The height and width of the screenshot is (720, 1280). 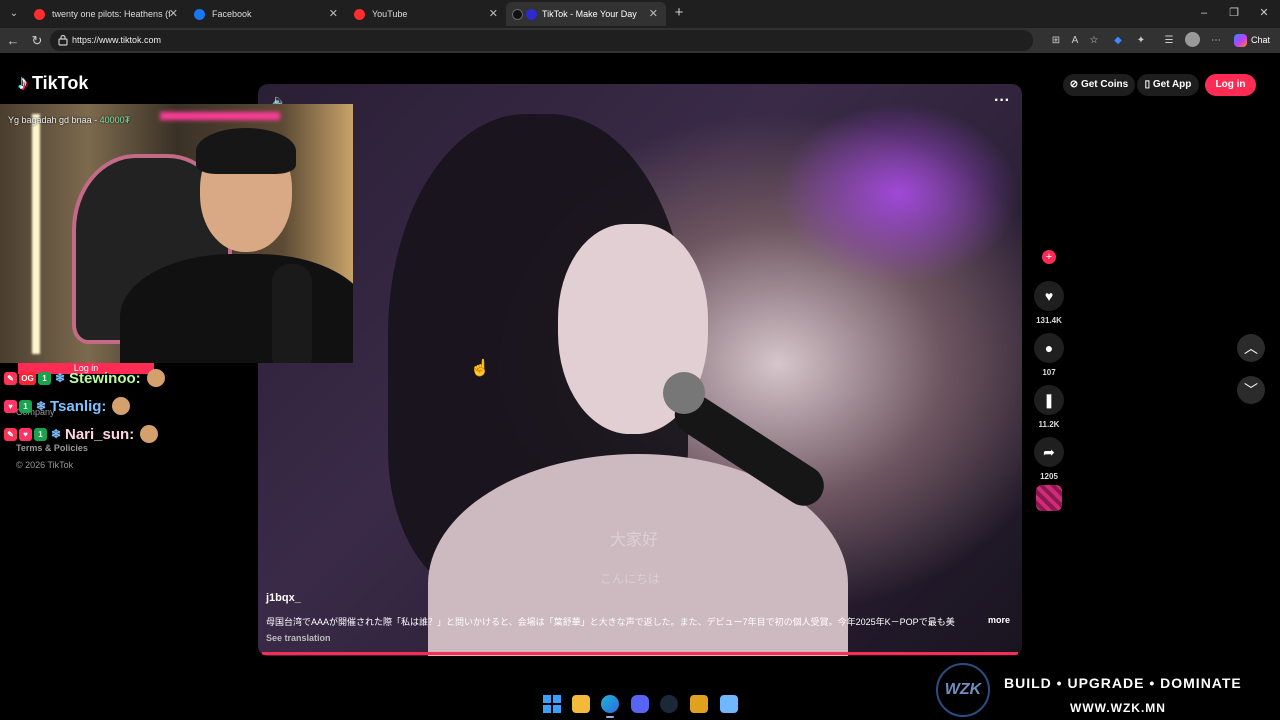 I want to click on tab-label: twenty one pilots: Heathens (from, so click(x=111, y=14).